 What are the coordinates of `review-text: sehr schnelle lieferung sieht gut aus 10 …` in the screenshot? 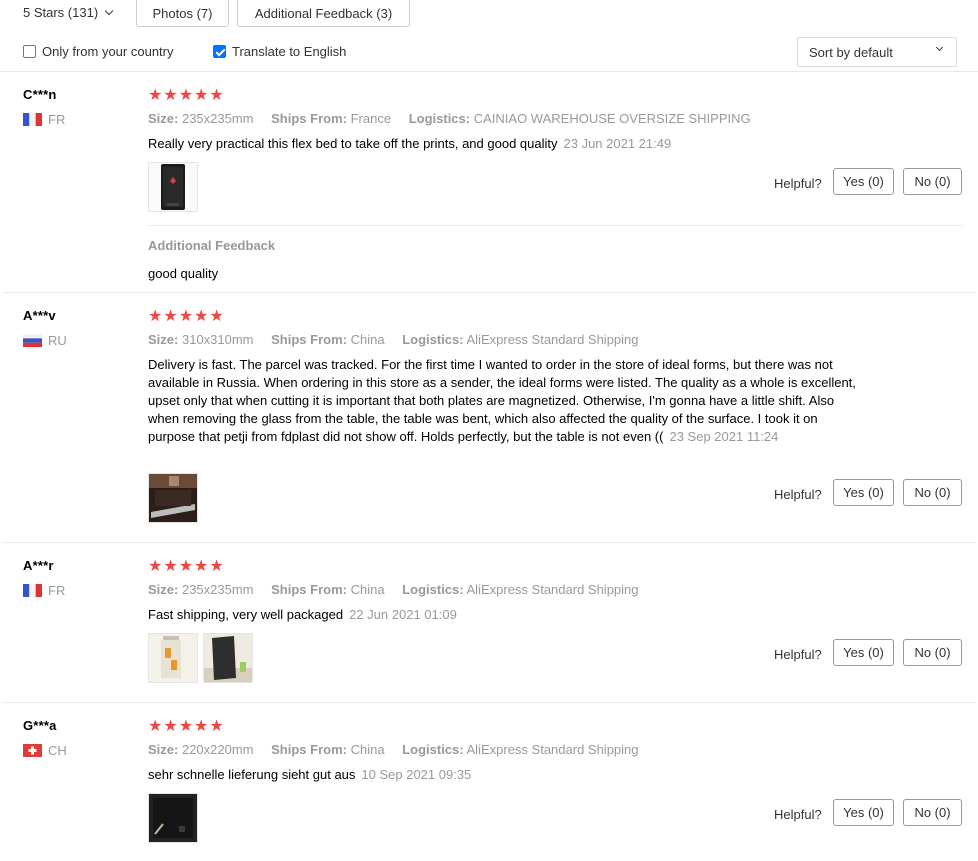 It's located at (310, 774).